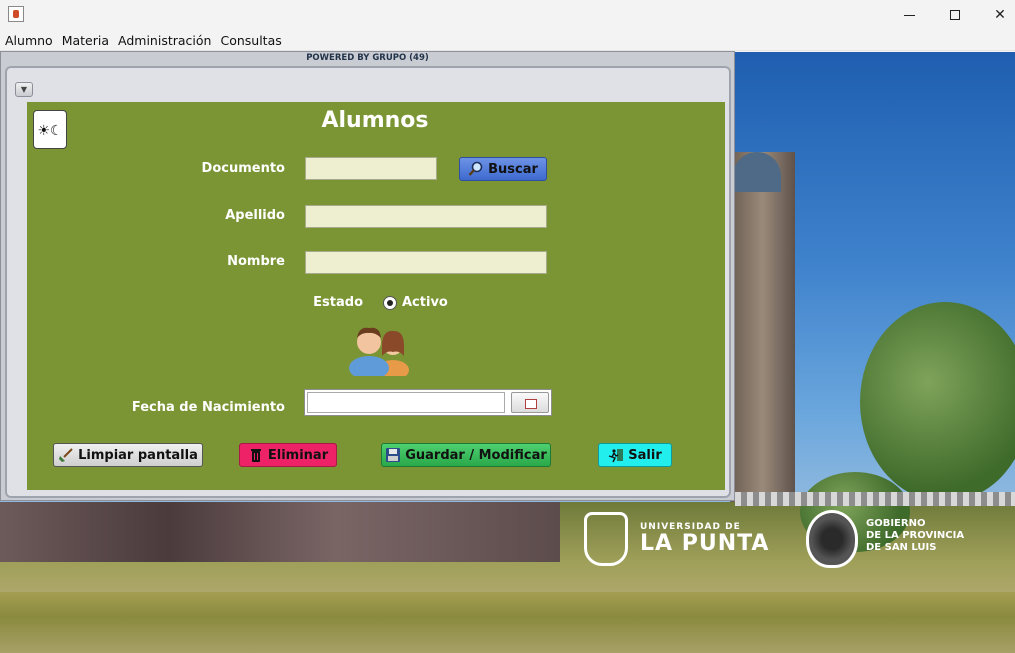 The width and height of the screenshot is (1015, 653). What do you see at coordinates (66, 455) in the screenshot?
I see `broom-icon` at bounding box center [66, 455].